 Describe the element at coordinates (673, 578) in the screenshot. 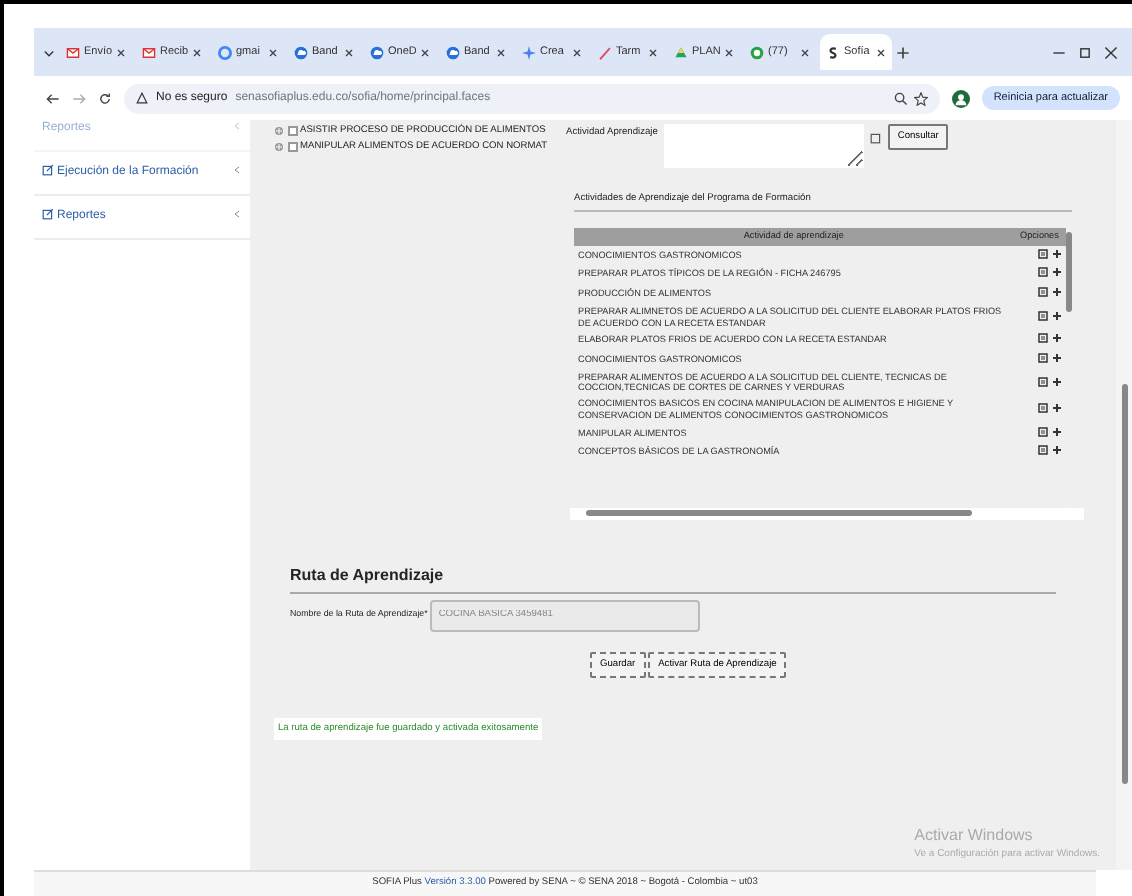

I see `section-heading: Ruta de Aprendizaje` at that location.